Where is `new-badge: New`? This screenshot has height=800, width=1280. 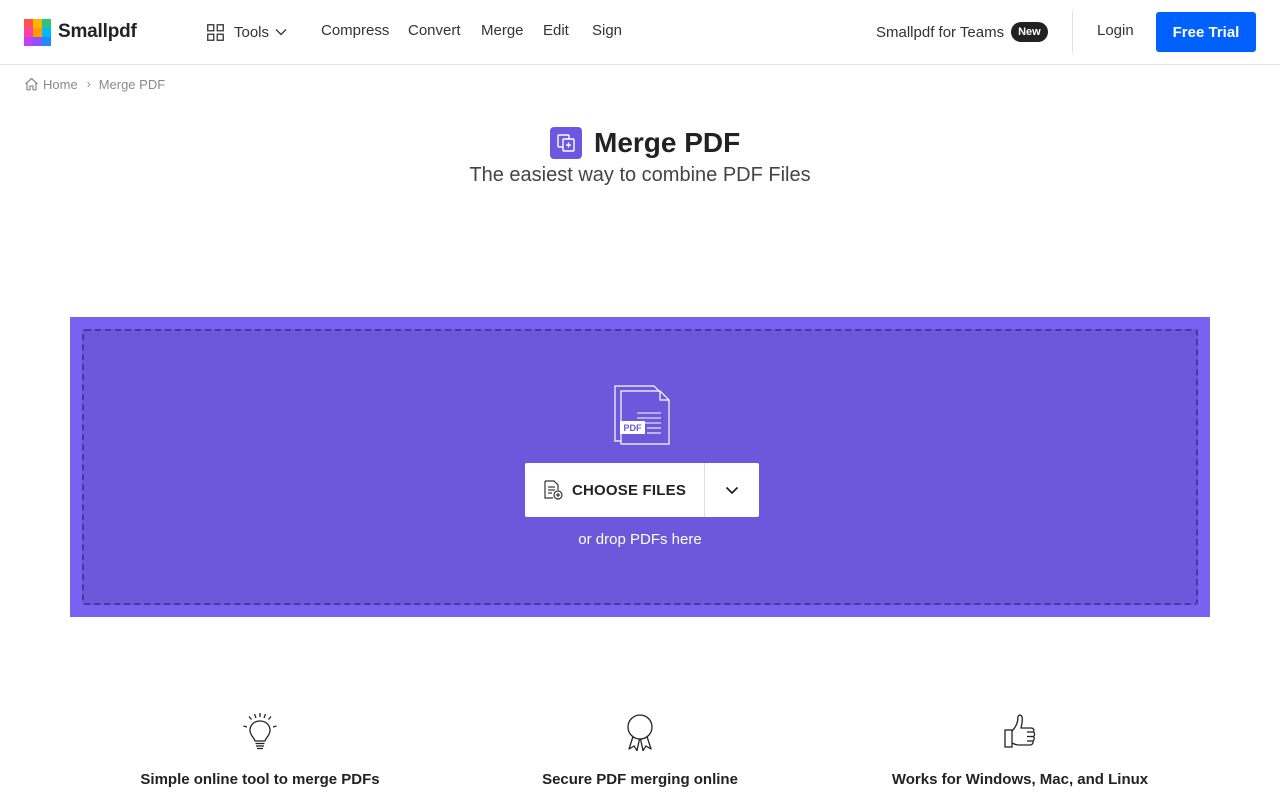
new-badge: New is located at coordinates (1029, 32).